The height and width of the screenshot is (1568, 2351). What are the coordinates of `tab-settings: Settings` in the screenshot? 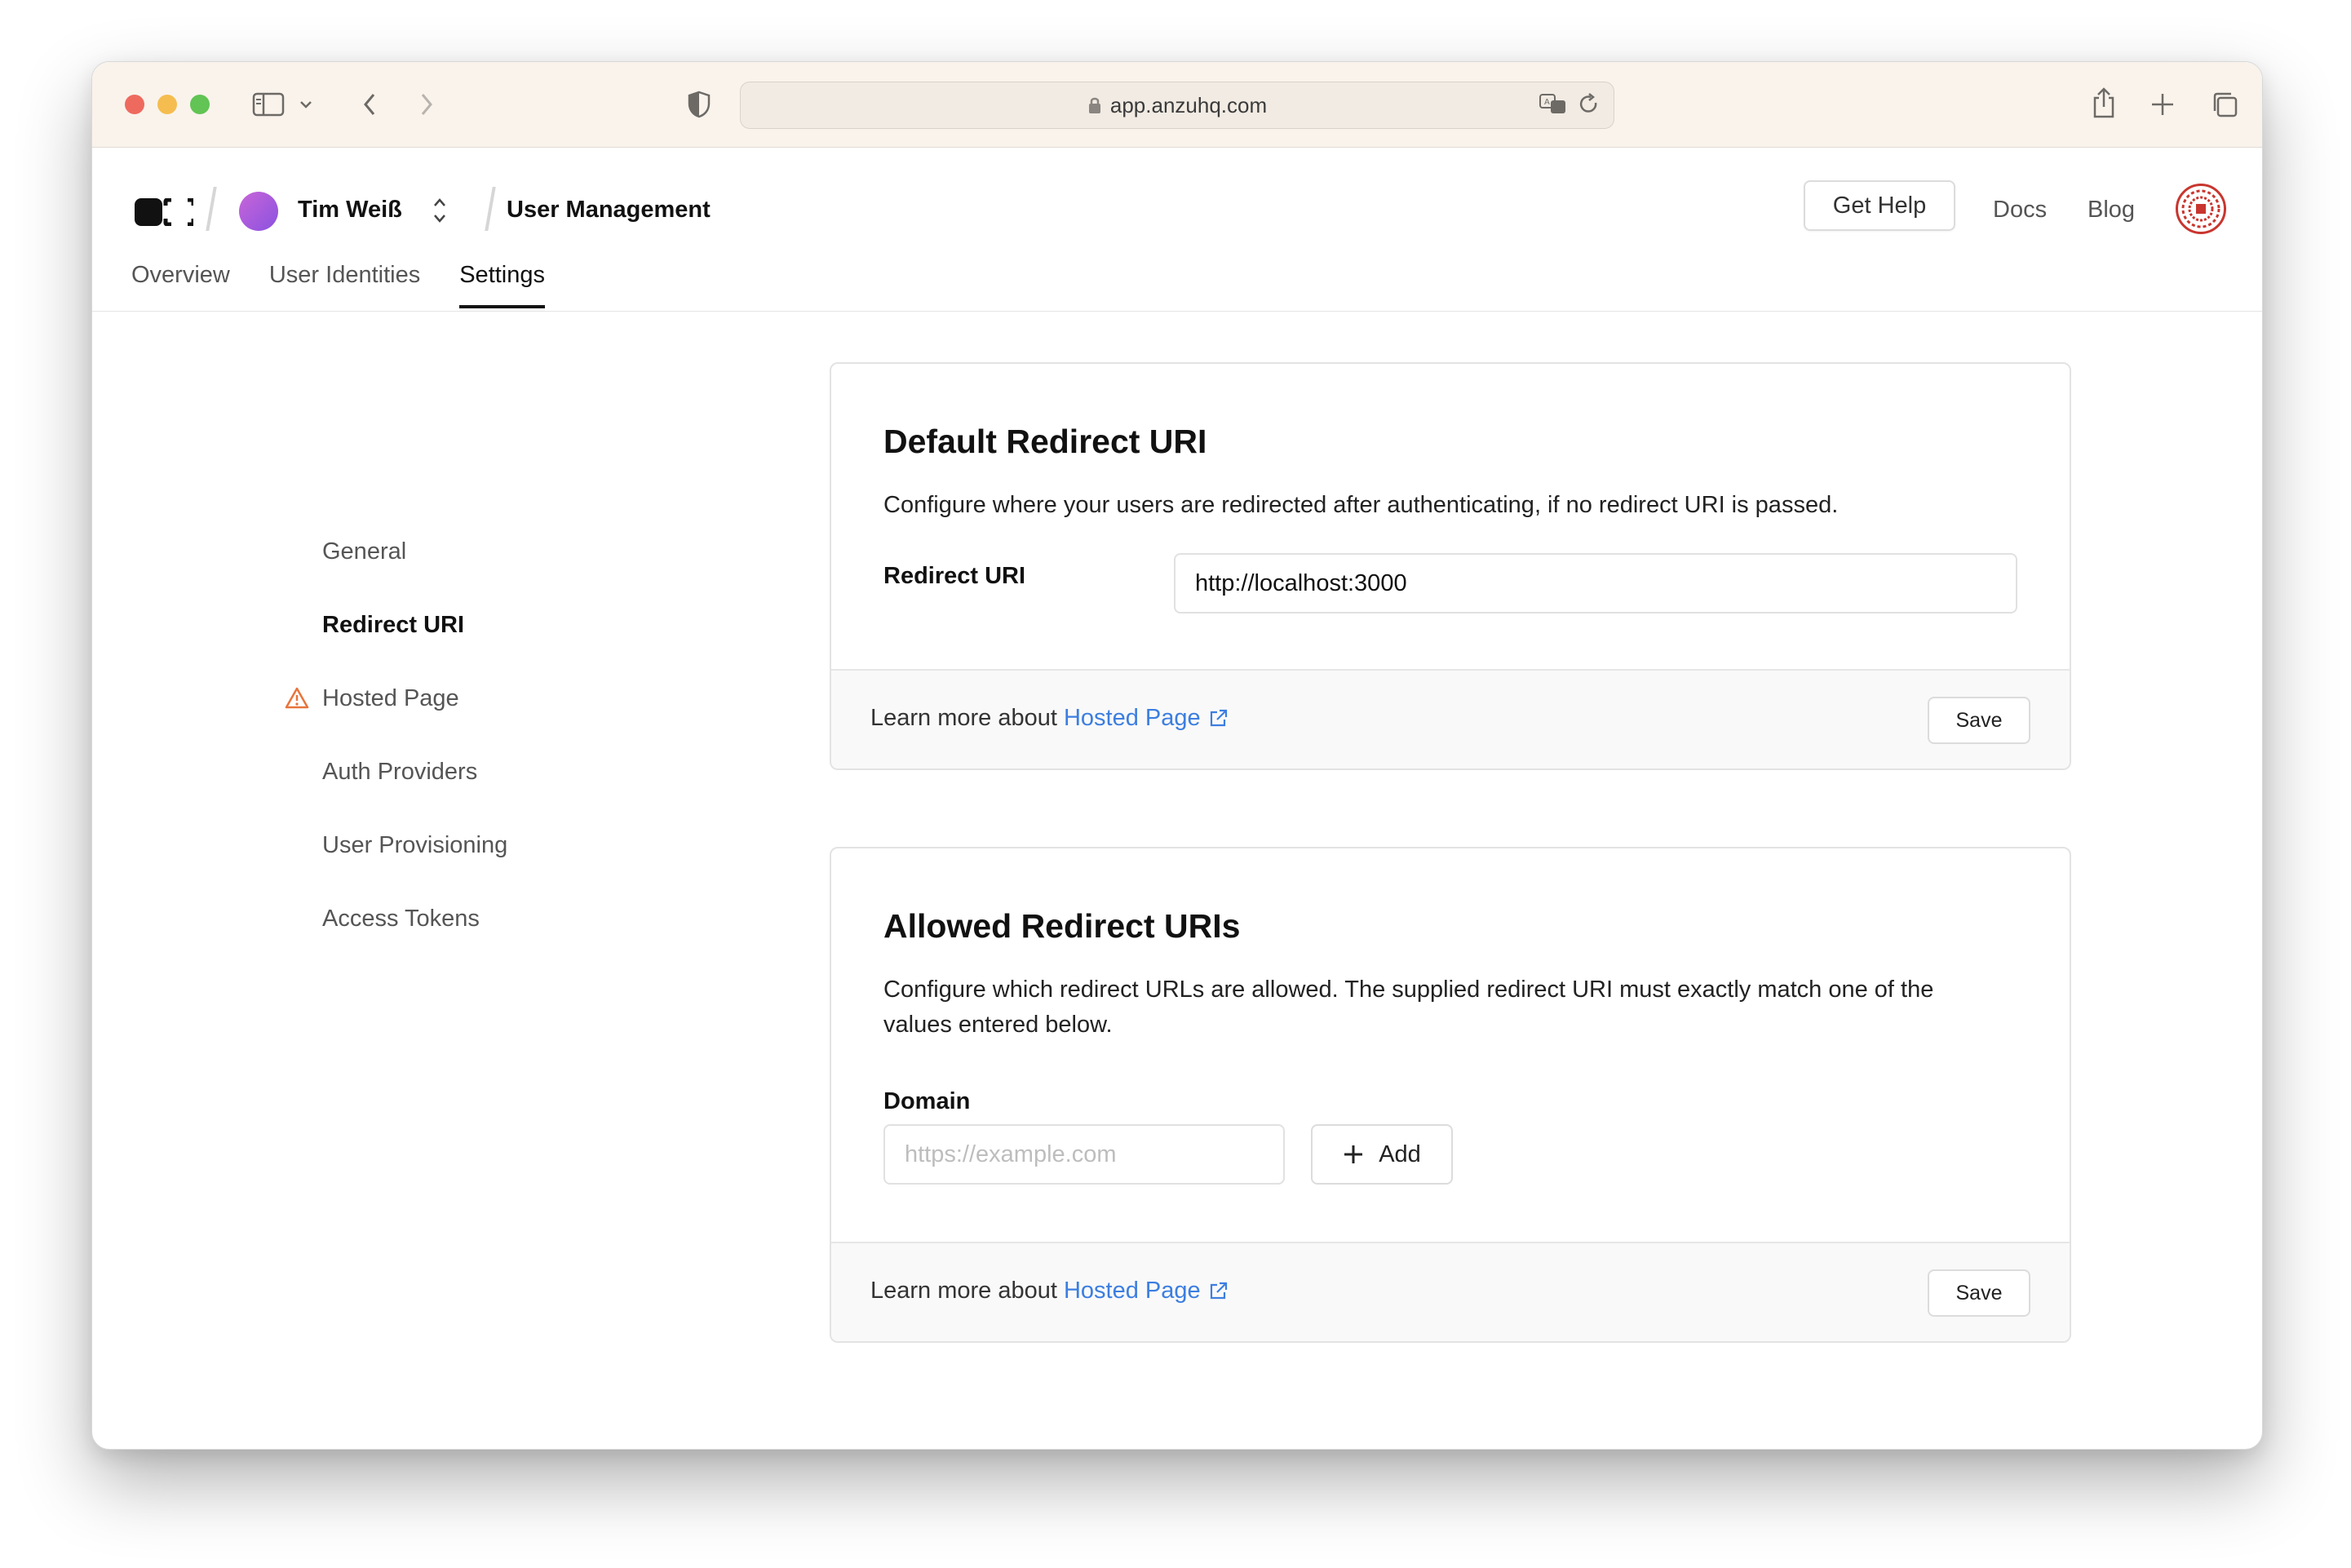 It's located at (502, 285).